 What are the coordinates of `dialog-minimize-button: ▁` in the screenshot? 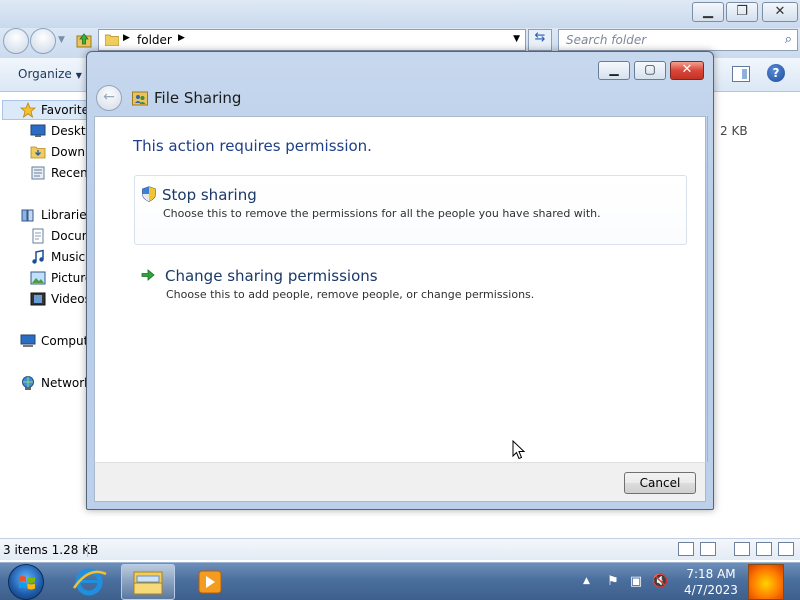 It's located at (614, 70).